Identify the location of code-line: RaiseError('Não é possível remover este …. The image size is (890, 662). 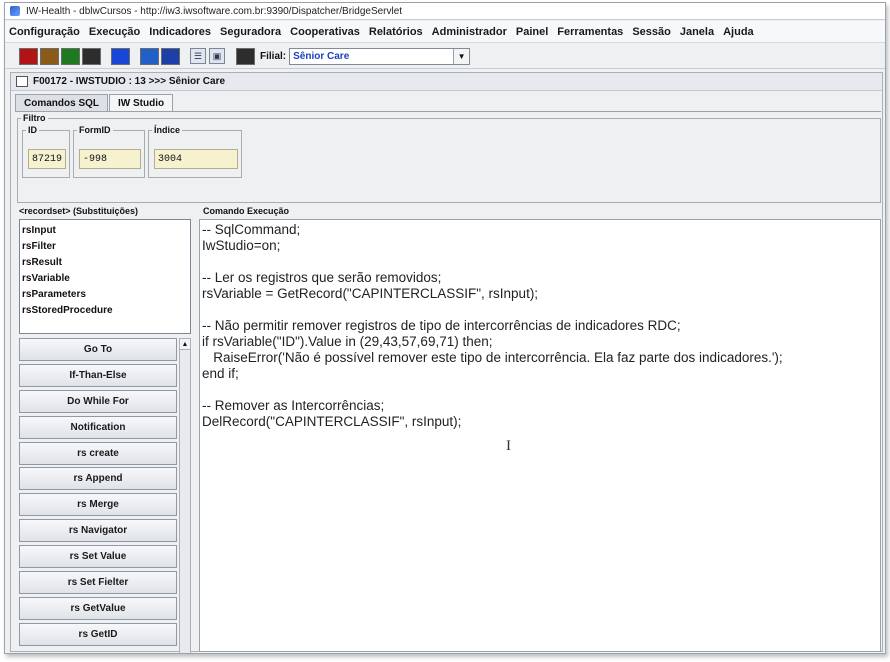
(492, 357).